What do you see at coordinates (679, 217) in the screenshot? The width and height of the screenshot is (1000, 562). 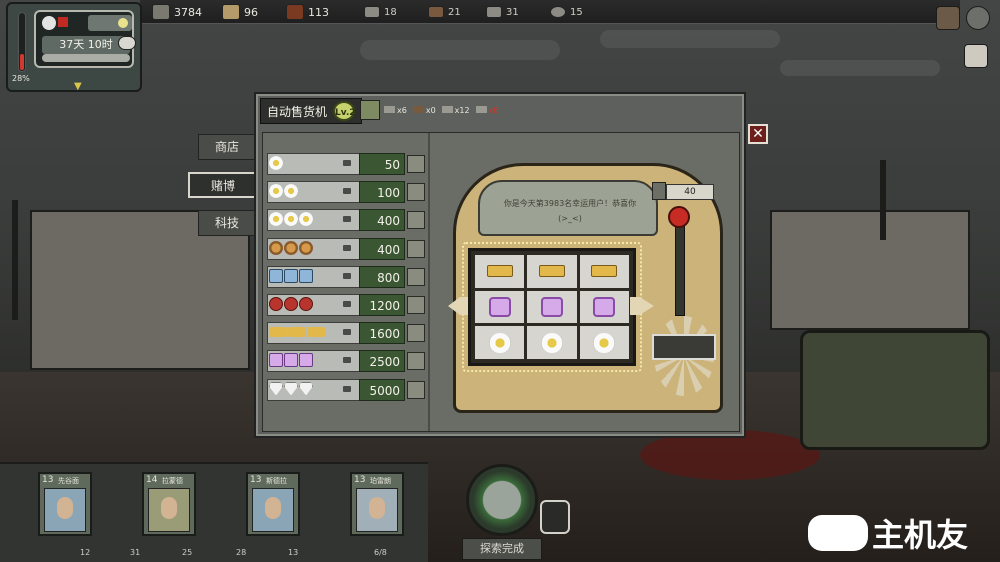 I see `slot-lever-knob` at bounding box center [679, 217].